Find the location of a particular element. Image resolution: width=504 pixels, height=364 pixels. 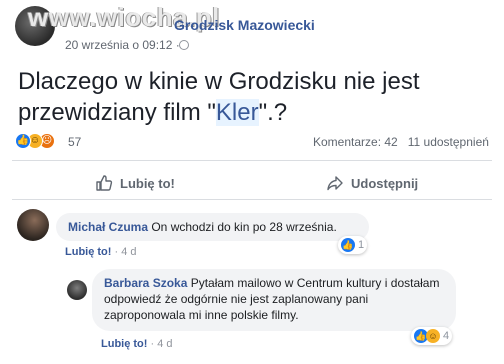

share-arrow-icon is located at coordinates (335, 183).